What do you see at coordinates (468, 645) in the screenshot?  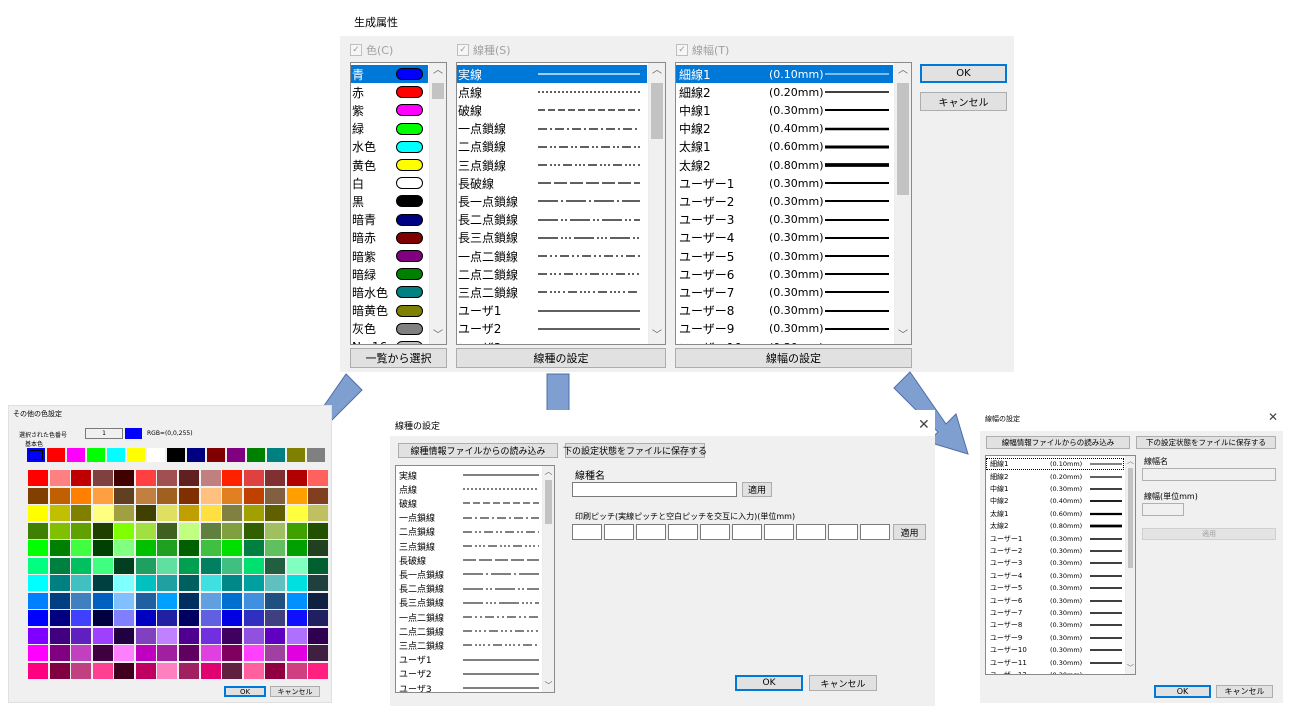 I see `linetype-edit-item: 三点二鎖線` at bounding box center [468, 645].